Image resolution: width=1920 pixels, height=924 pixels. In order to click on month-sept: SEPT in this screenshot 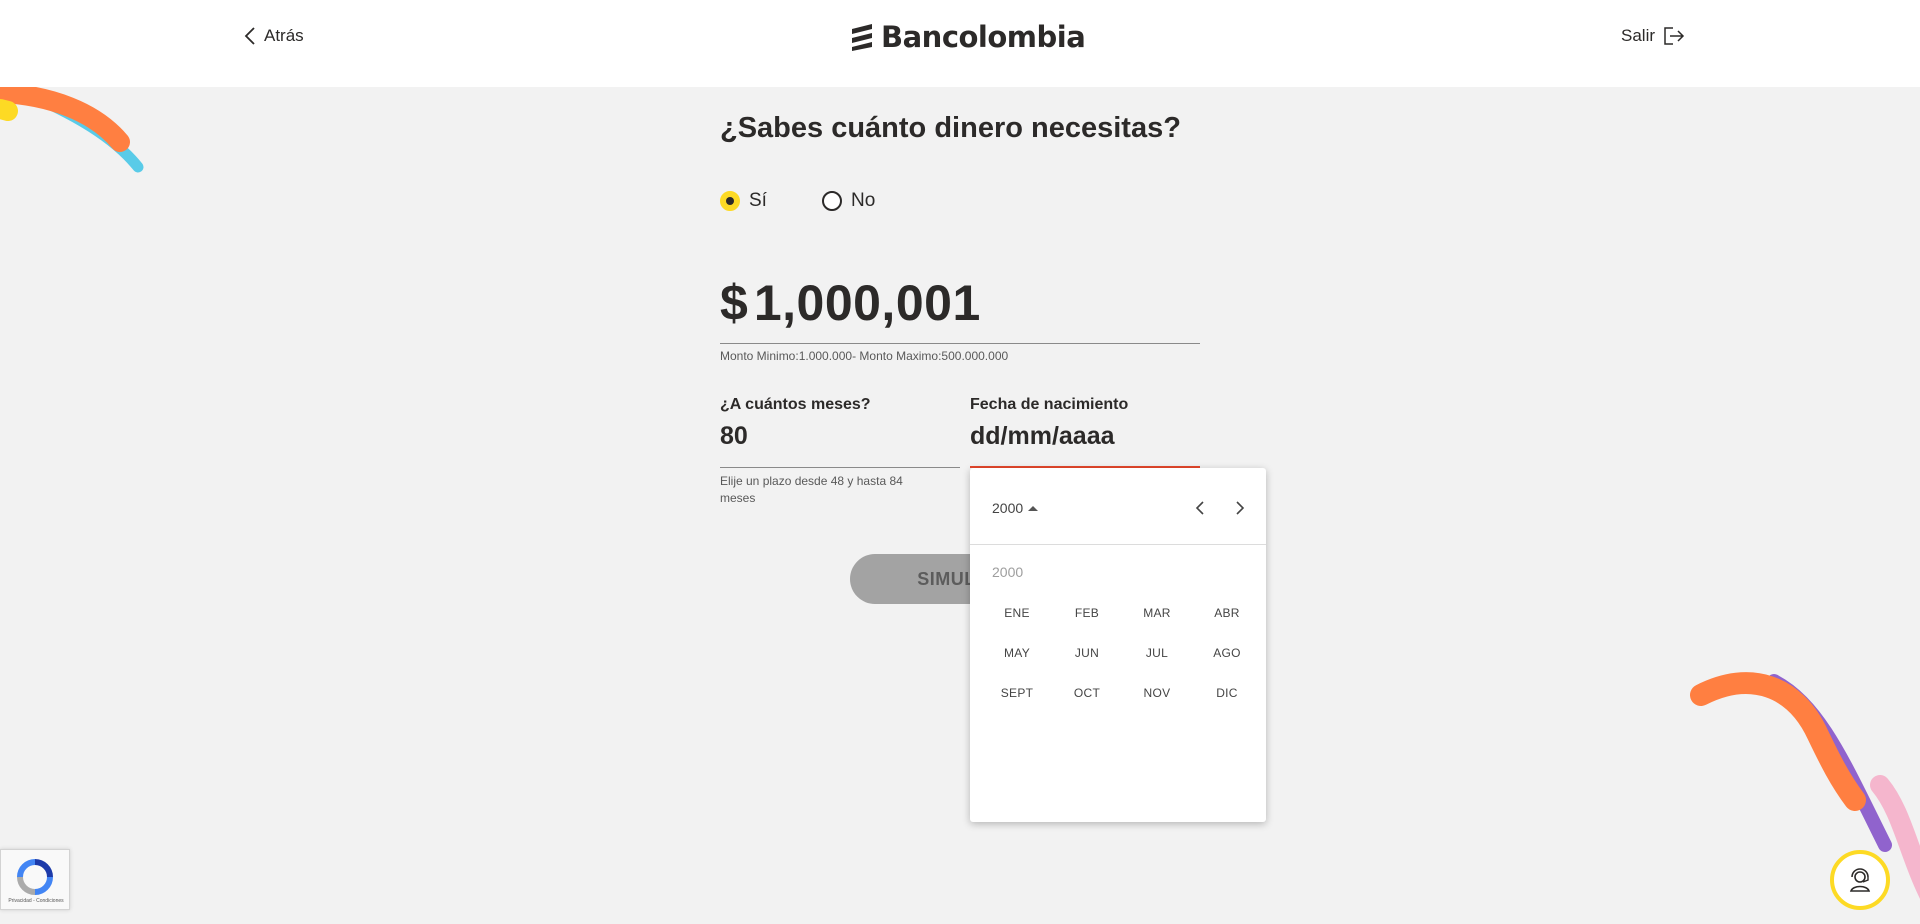, I will do `click(1017, 693)`.